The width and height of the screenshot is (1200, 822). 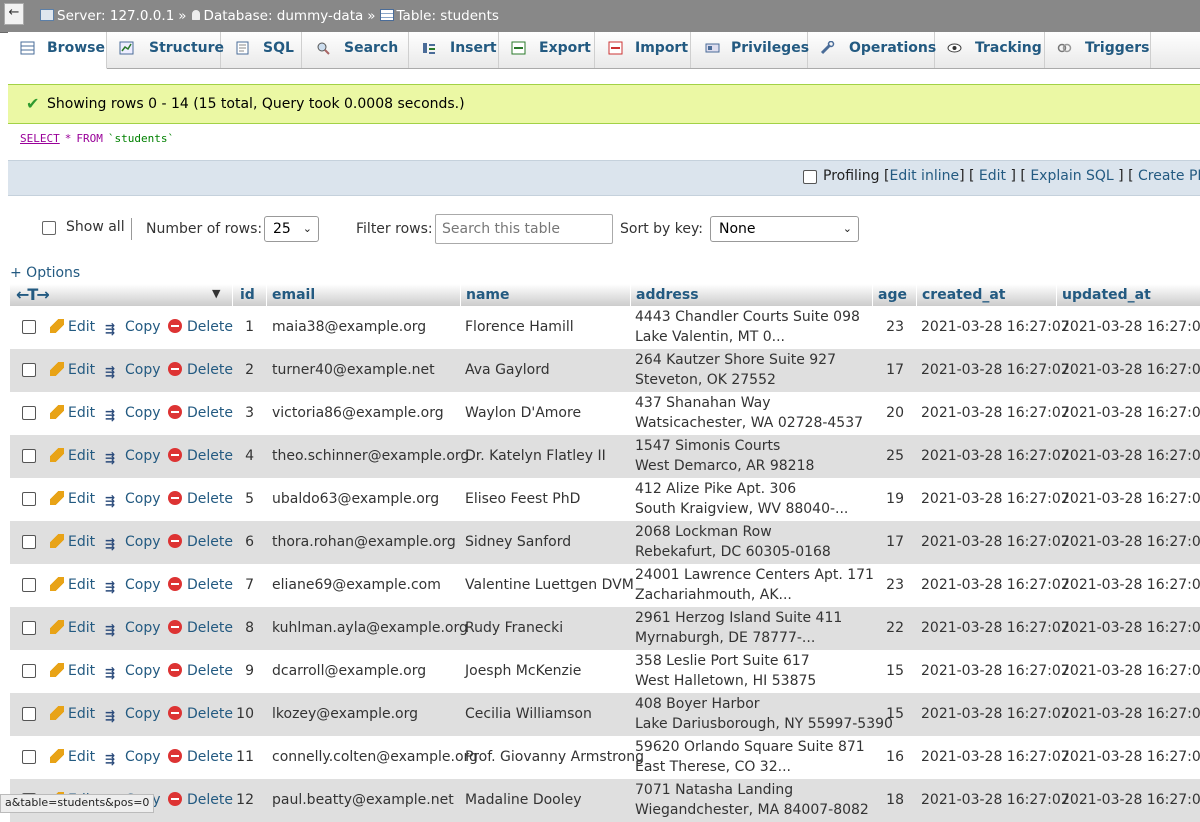 I want to click on cell-age: 16, so click(x=895, y=757).